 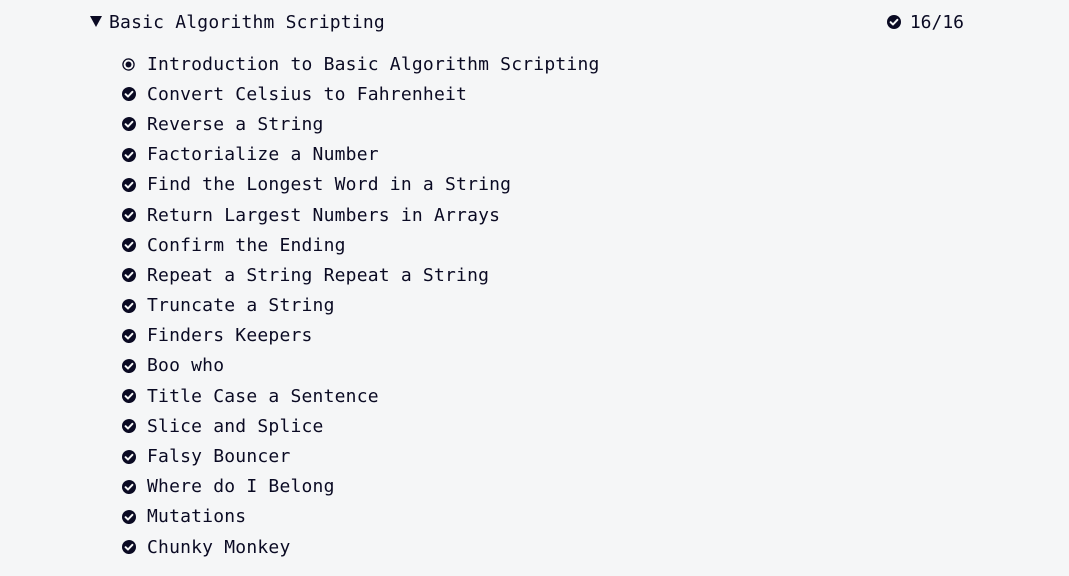 I want to click on block-header-toggle: Basic Algorithm Scripting 16/16, so click(x=527, y=22).